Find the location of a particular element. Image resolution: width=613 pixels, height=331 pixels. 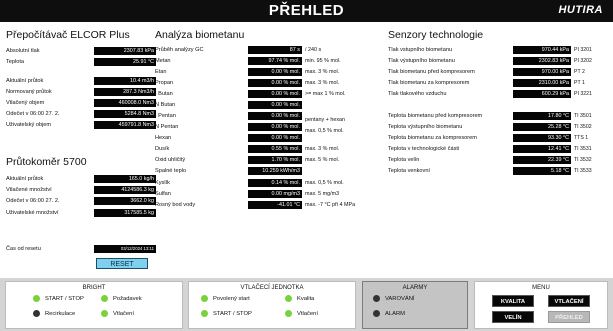

status-indicator: Recirkulace is located at coordinates (54, 313).